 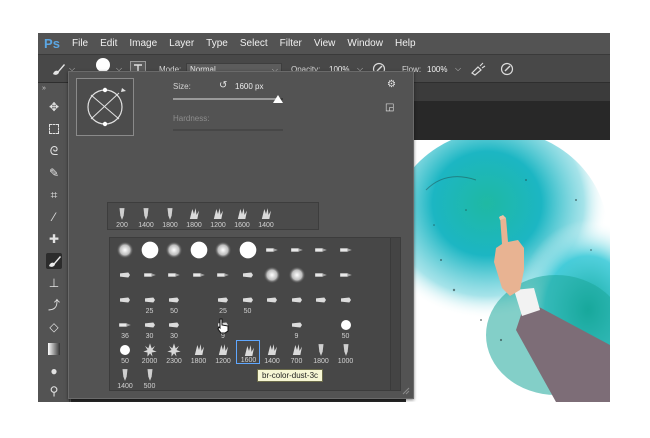 What do you see at coordinates (297, 327) in the screenshot?
I see `brush-preset: 9` at bounding box center [297, 327].